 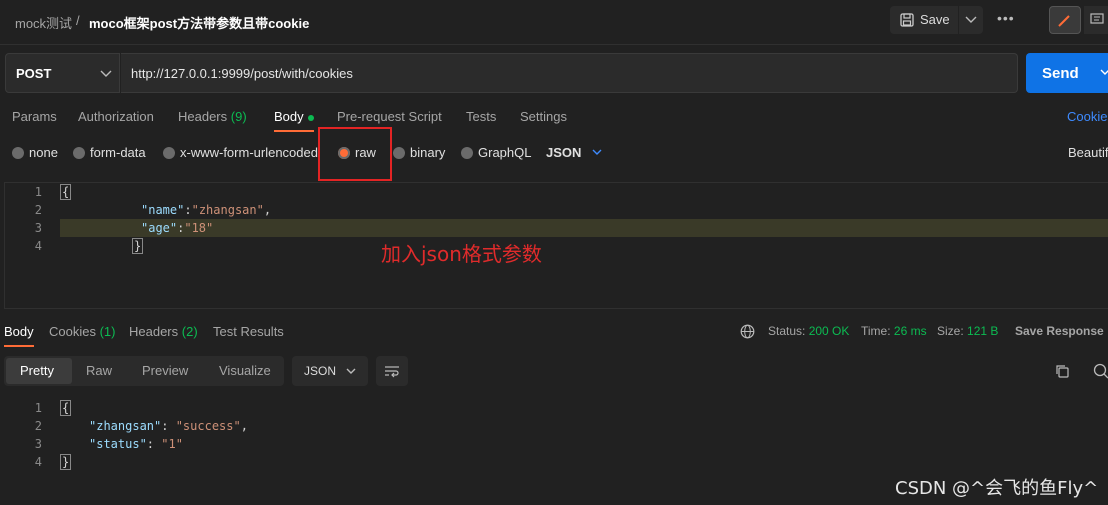 I want to click on response-tab-cookies-label: Cookies, so click(x=72, y=331).